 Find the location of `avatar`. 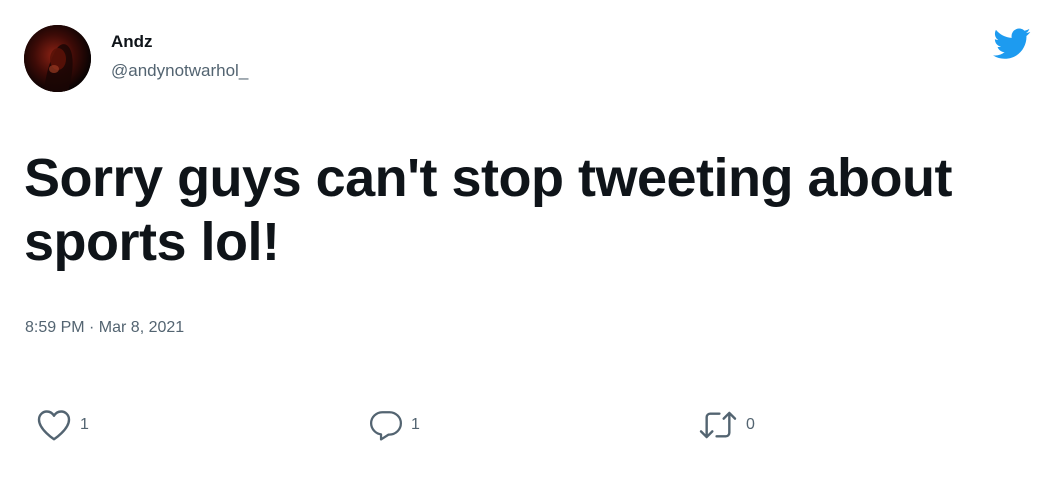

avatar is located at coordinates (57, 58).